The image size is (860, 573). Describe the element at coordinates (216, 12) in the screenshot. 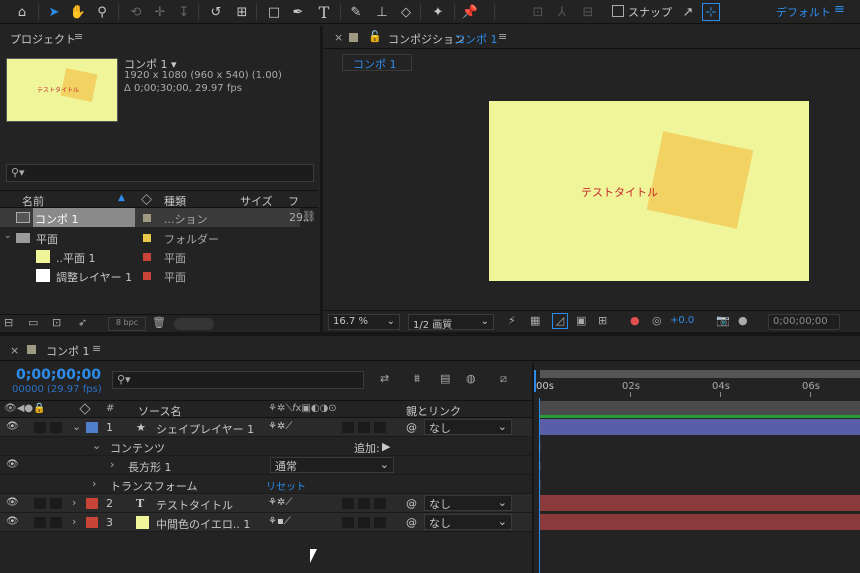

I see `rotation-tool-icon: ↺` at that location.